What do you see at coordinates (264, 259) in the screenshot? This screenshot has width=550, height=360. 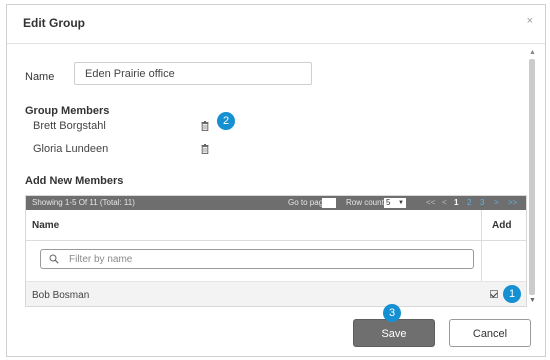 I see `filter-by-name-input` at bounding box center [264, 259].